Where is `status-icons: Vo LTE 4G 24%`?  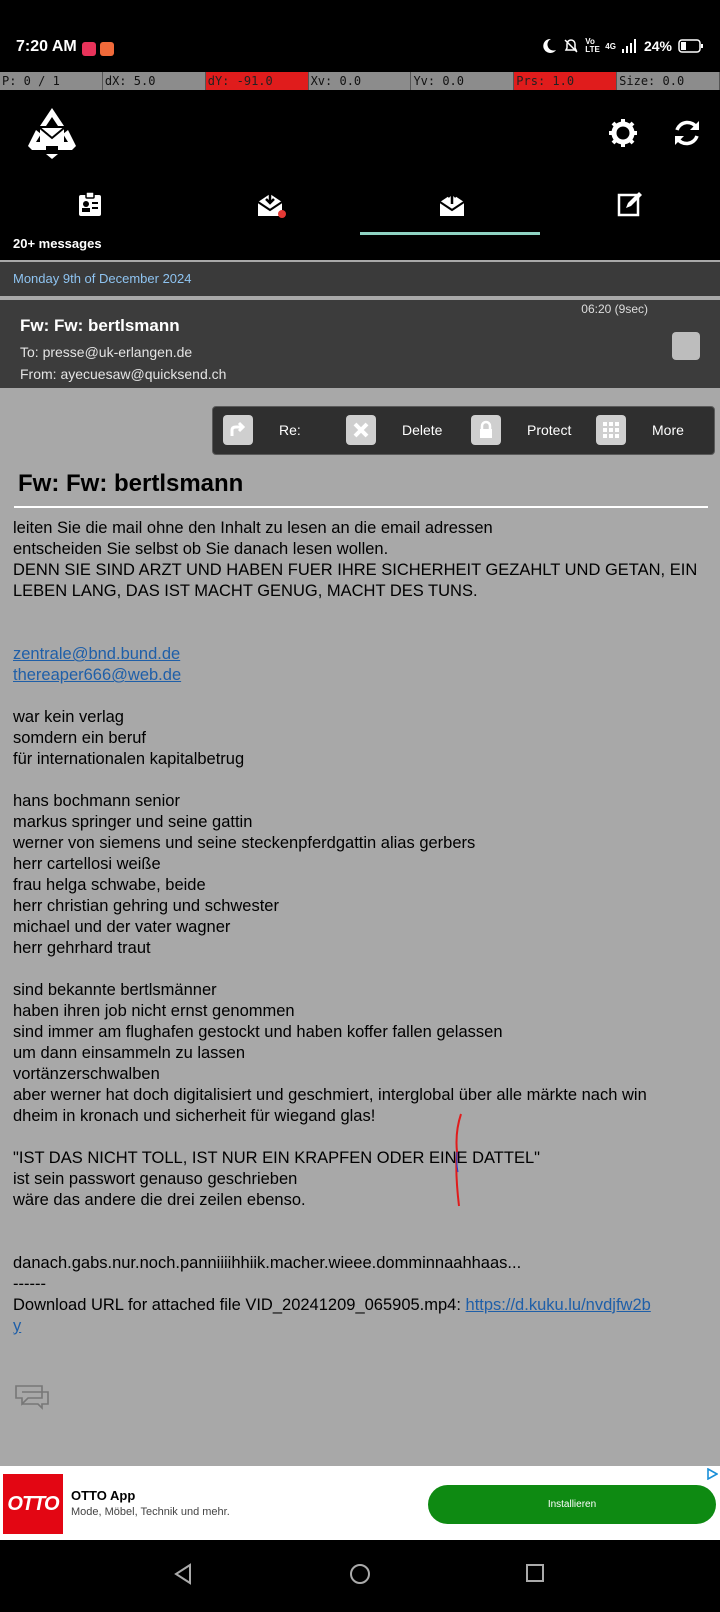
status-icons: Vo LTE 4G 24% is located at coordinates (622, 46).